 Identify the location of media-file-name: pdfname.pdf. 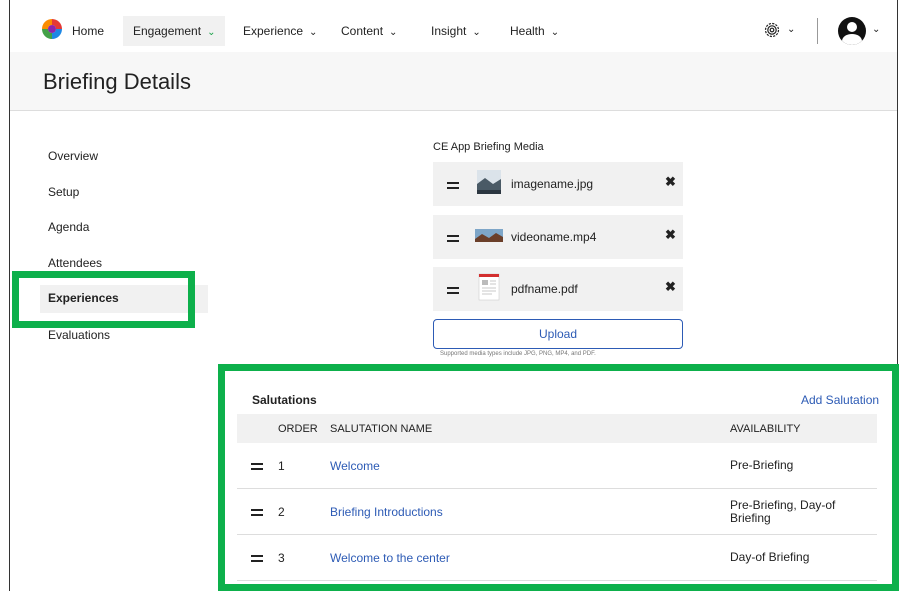
(544, 289).